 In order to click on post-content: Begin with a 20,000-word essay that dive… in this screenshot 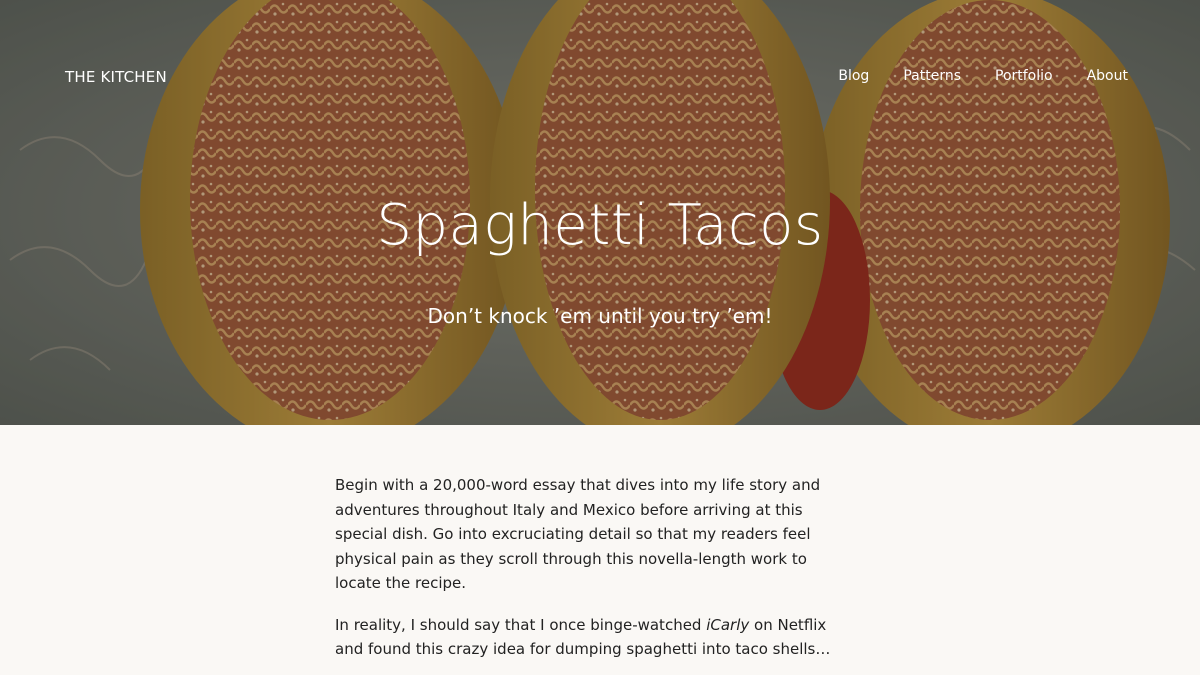, I will do `click(595, 567)`.